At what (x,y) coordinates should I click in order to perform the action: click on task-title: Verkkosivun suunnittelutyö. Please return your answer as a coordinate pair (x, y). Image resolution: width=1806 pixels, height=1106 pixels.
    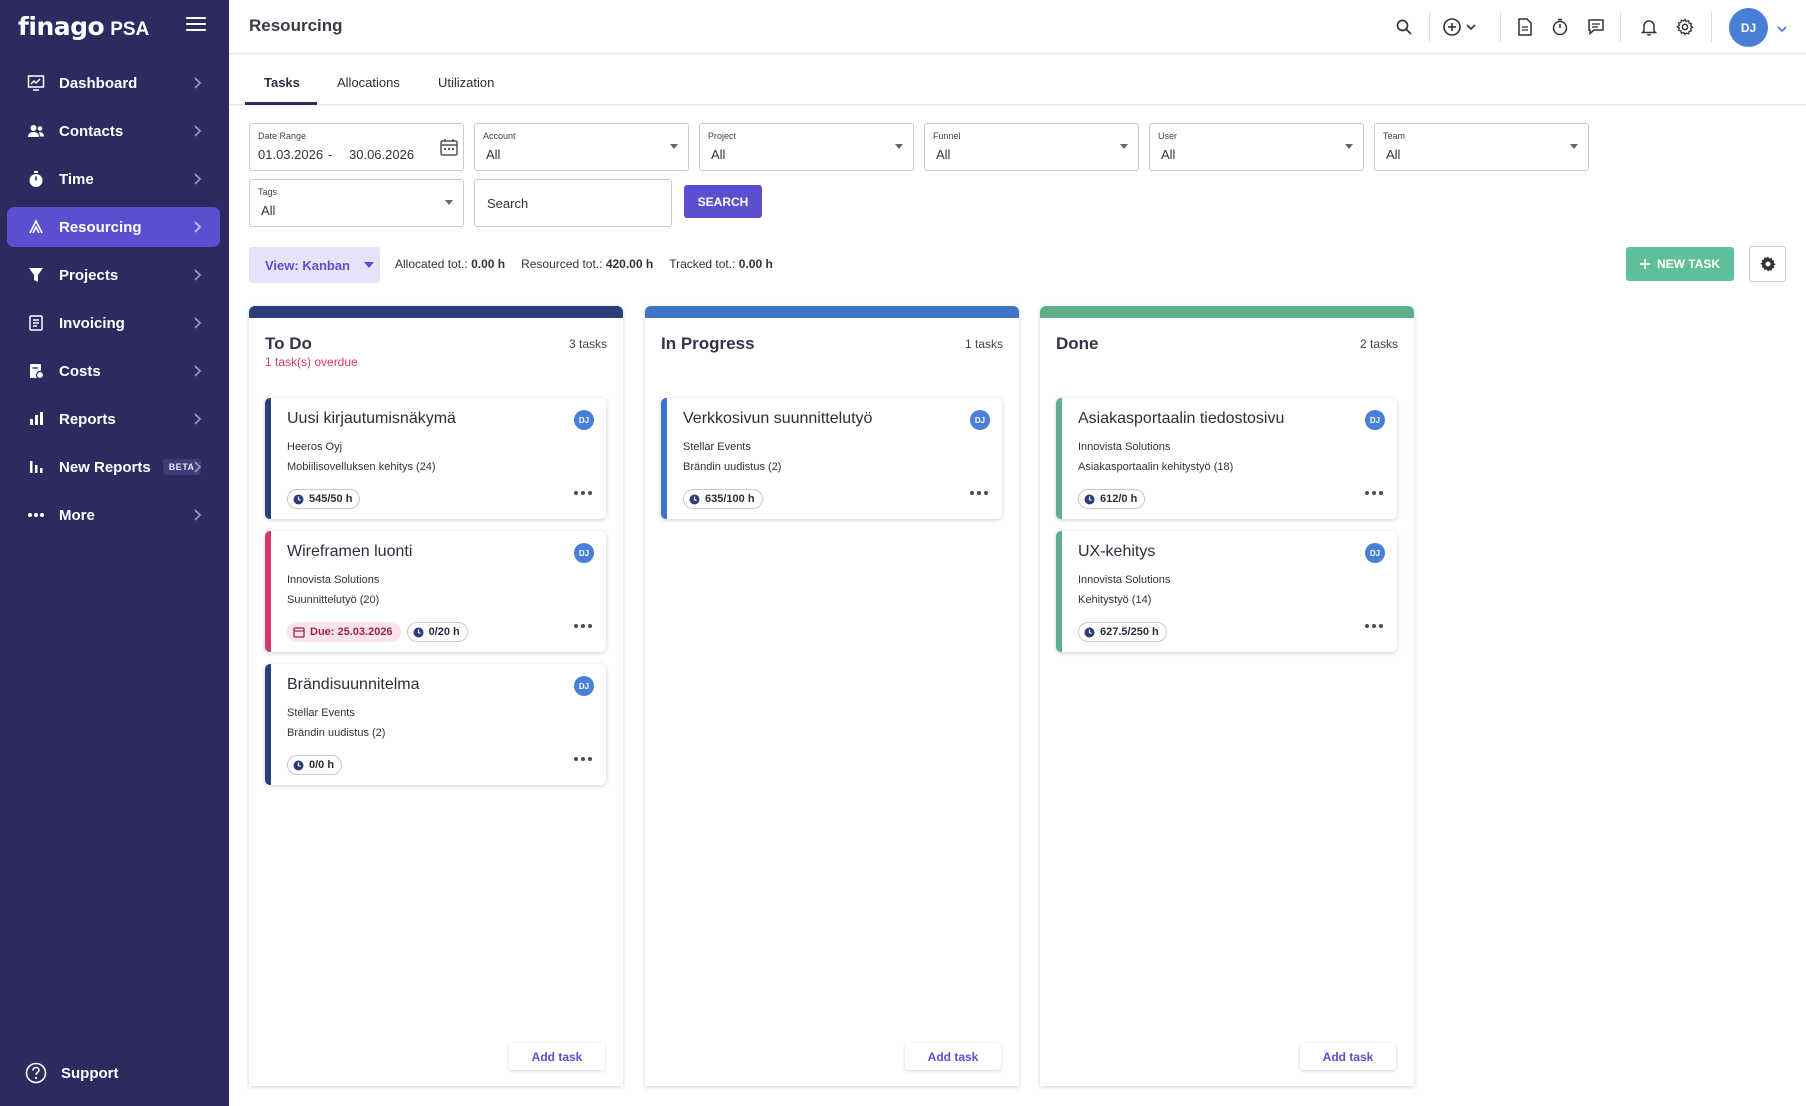
    Looking at the image, I should click on (778, 418).